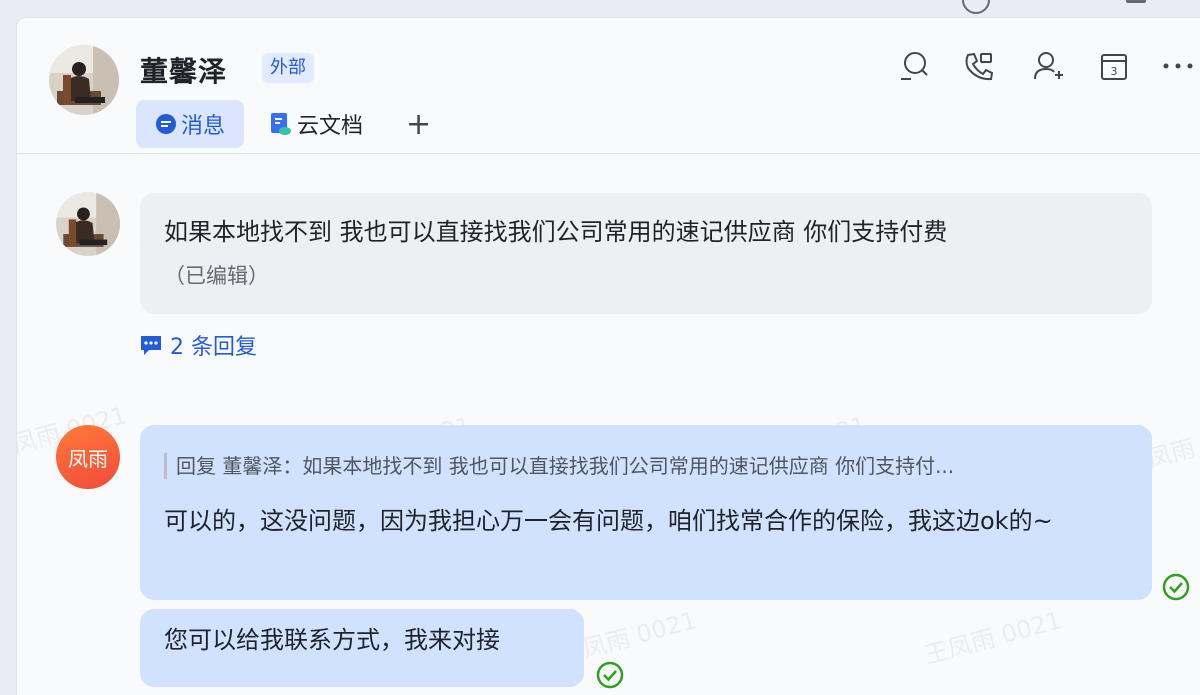 The image size is (1200, 695). I want to click on add-member-icon, so click(1049, 66).